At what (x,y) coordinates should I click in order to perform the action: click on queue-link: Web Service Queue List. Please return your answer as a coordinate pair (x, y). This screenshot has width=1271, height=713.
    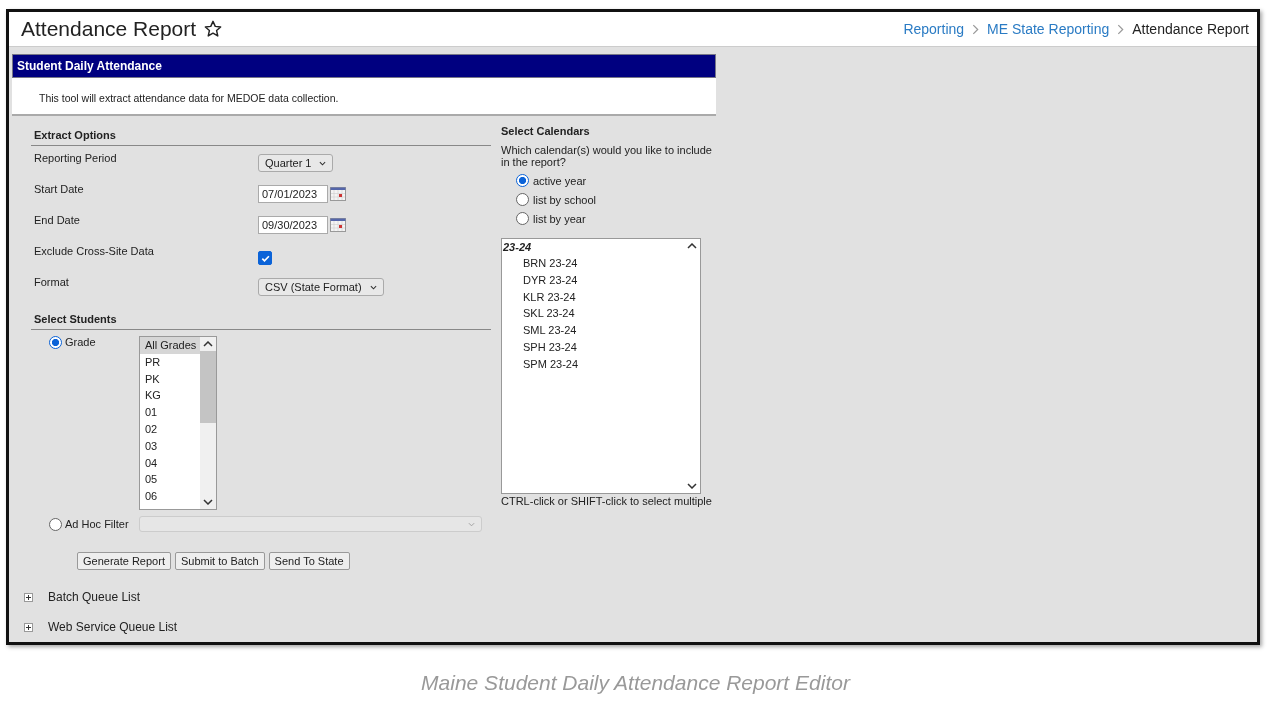
    Looking at the image, I should click on (113, 627).